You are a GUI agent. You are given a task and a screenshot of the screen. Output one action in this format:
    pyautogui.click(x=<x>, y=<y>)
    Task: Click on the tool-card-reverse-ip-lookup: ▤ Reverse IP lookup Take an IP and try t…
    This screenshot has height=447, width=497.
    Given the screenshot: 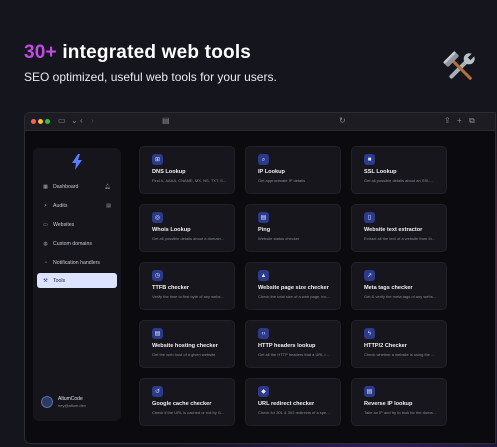 What is the action you would take?
    pyautogui.click(x=399, y=402)
    